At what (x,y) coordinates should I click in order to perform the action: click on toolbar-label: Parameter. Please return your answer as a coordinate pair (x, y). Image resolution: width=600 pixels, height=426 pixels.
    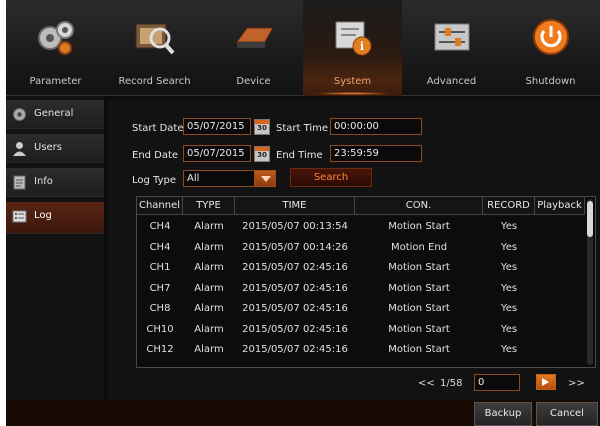
    Looking at the image, I should click on (55, 81).